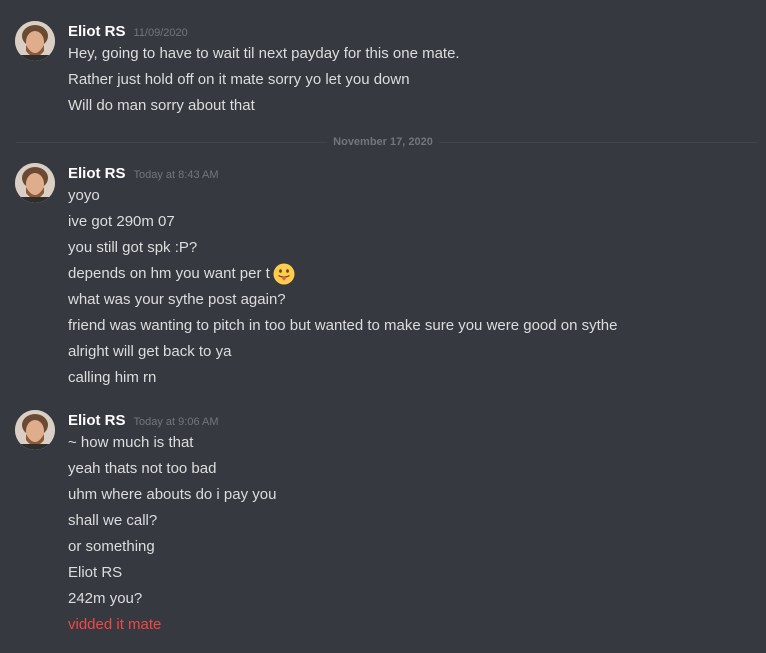 Image resolution: width=766 pixels, height=653 pixels. I want to click on message: yoyo, so click(84, 195).